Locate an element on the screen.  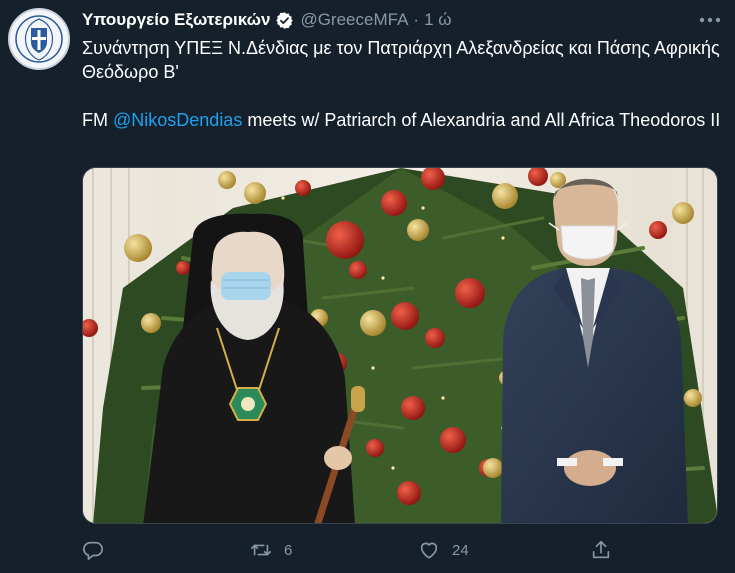
verified-badge-icon is located at coordinates (284, 20).